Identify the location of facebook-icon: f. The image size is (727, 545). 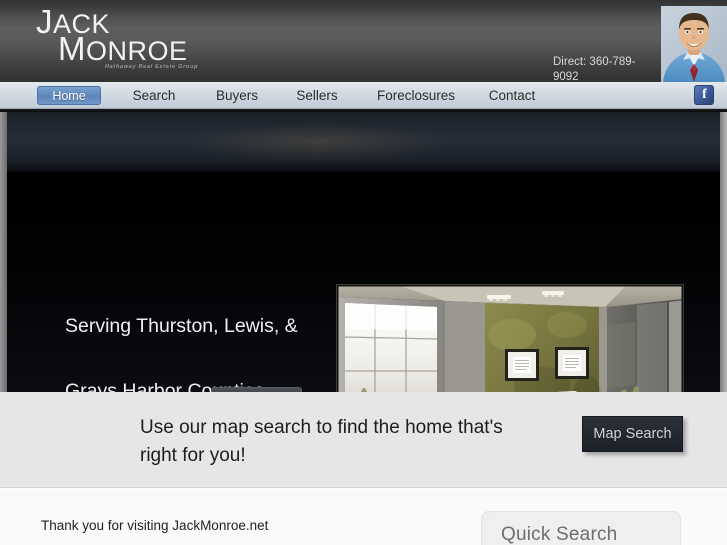
(704, 95).